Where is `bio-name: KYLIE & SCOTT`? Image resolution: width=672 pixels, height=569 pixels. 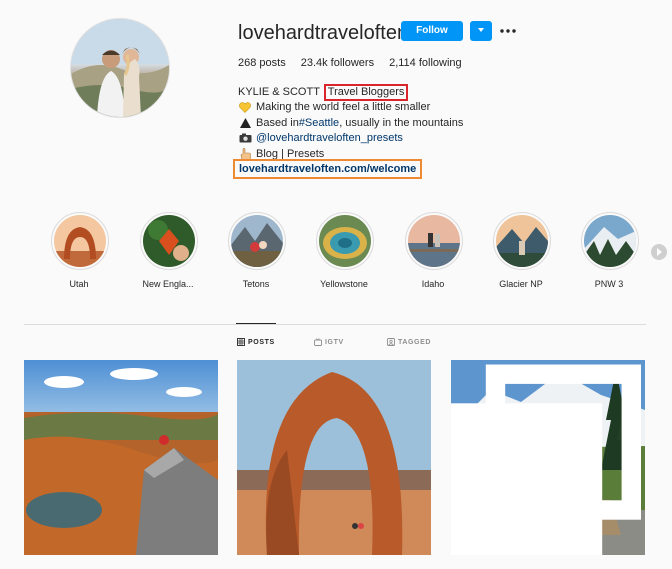 bio-name: KYLIE & SCOTT is located at coordinates (279, 92).